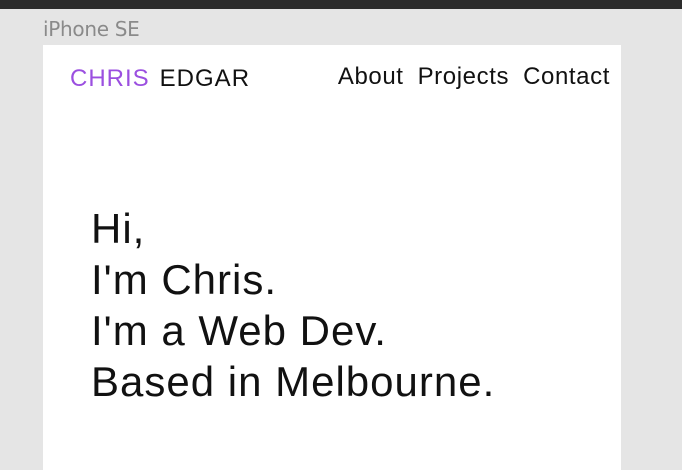  I want to click on logo-first-name: CHRIS, so click(110, 78).